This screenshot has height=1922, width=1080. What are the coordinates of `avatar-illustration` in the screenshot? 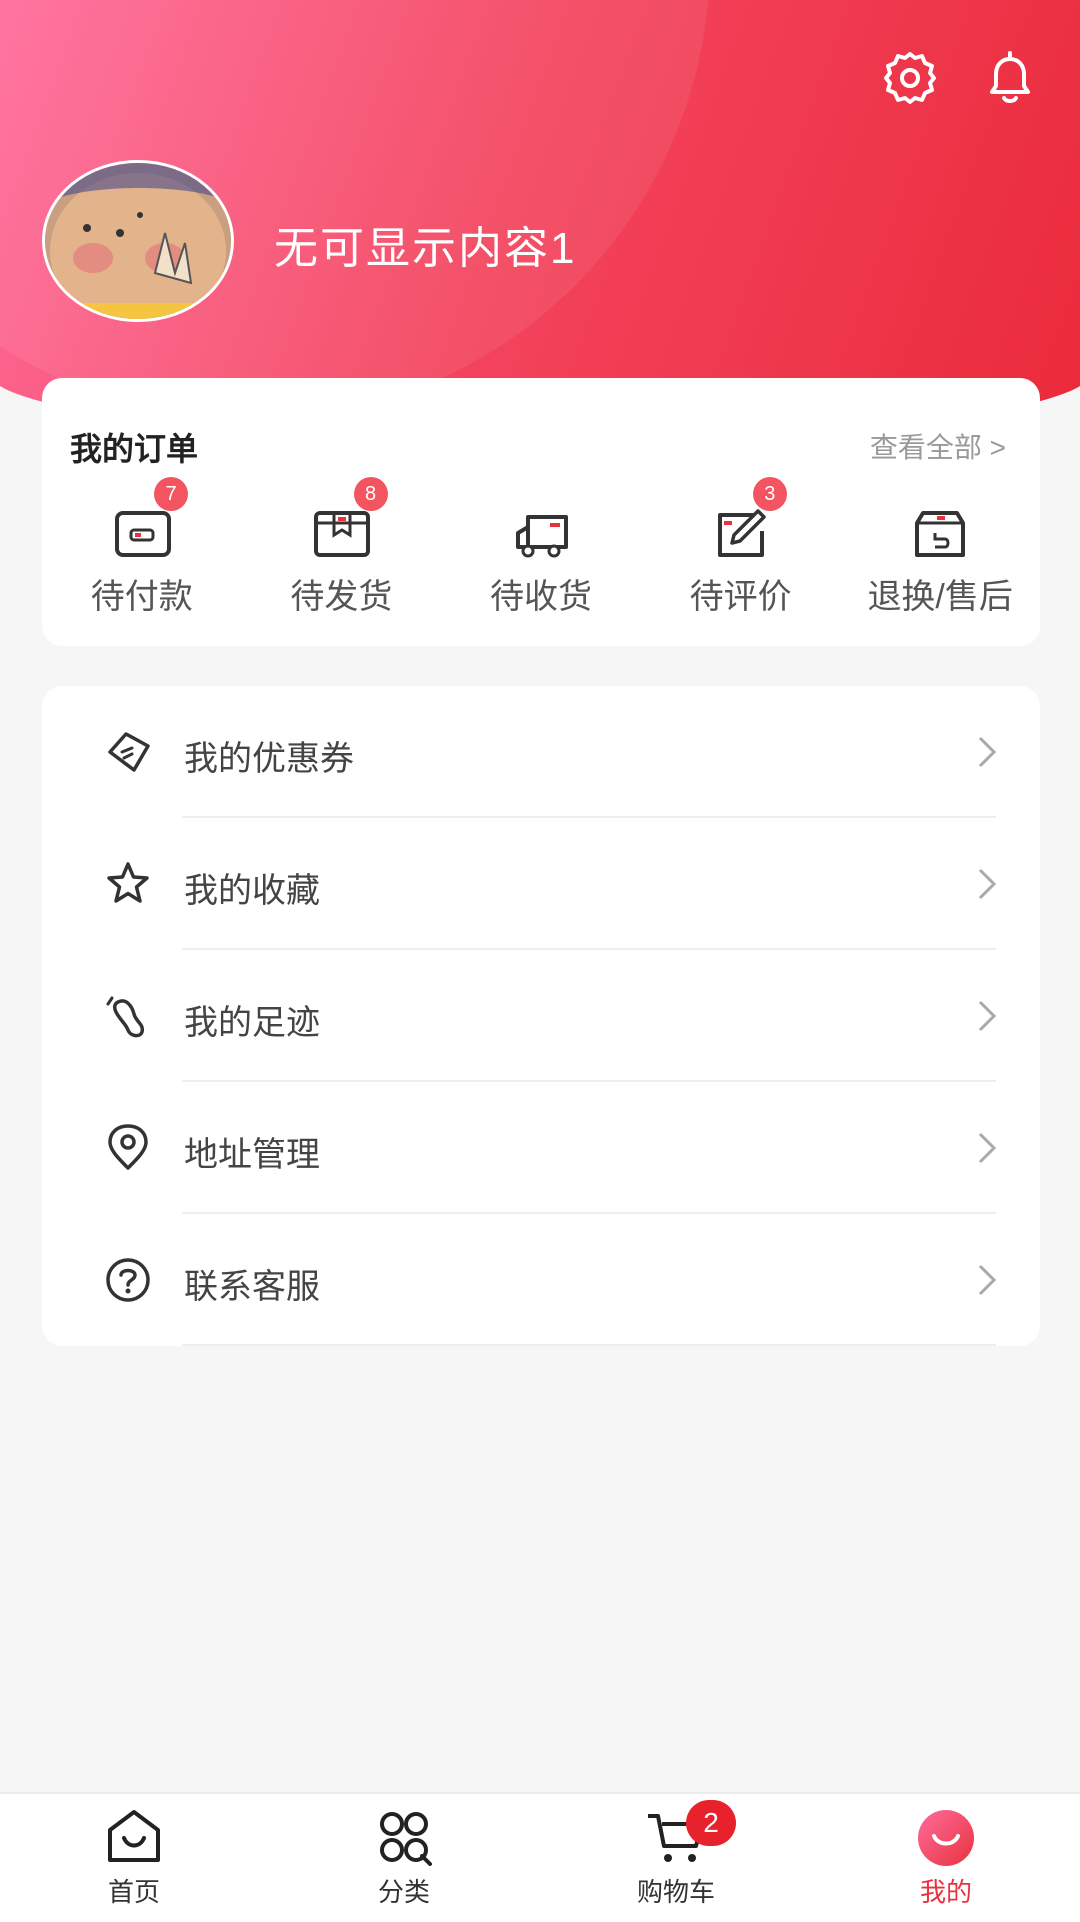 It's located at (138, 241).